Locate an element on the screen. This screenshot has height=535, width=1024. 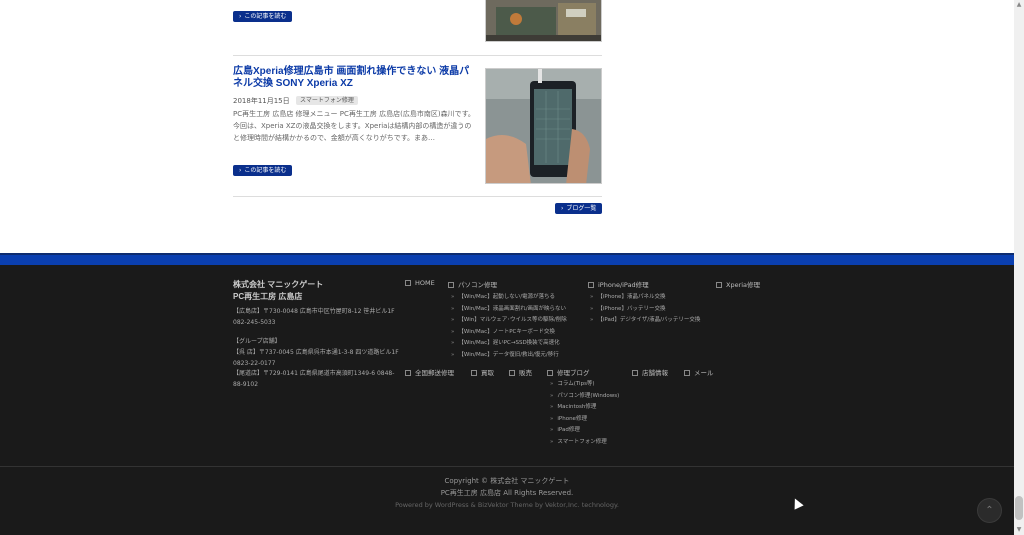
post-read-more-button: この記事を読む is located at coordinates (263, 170).